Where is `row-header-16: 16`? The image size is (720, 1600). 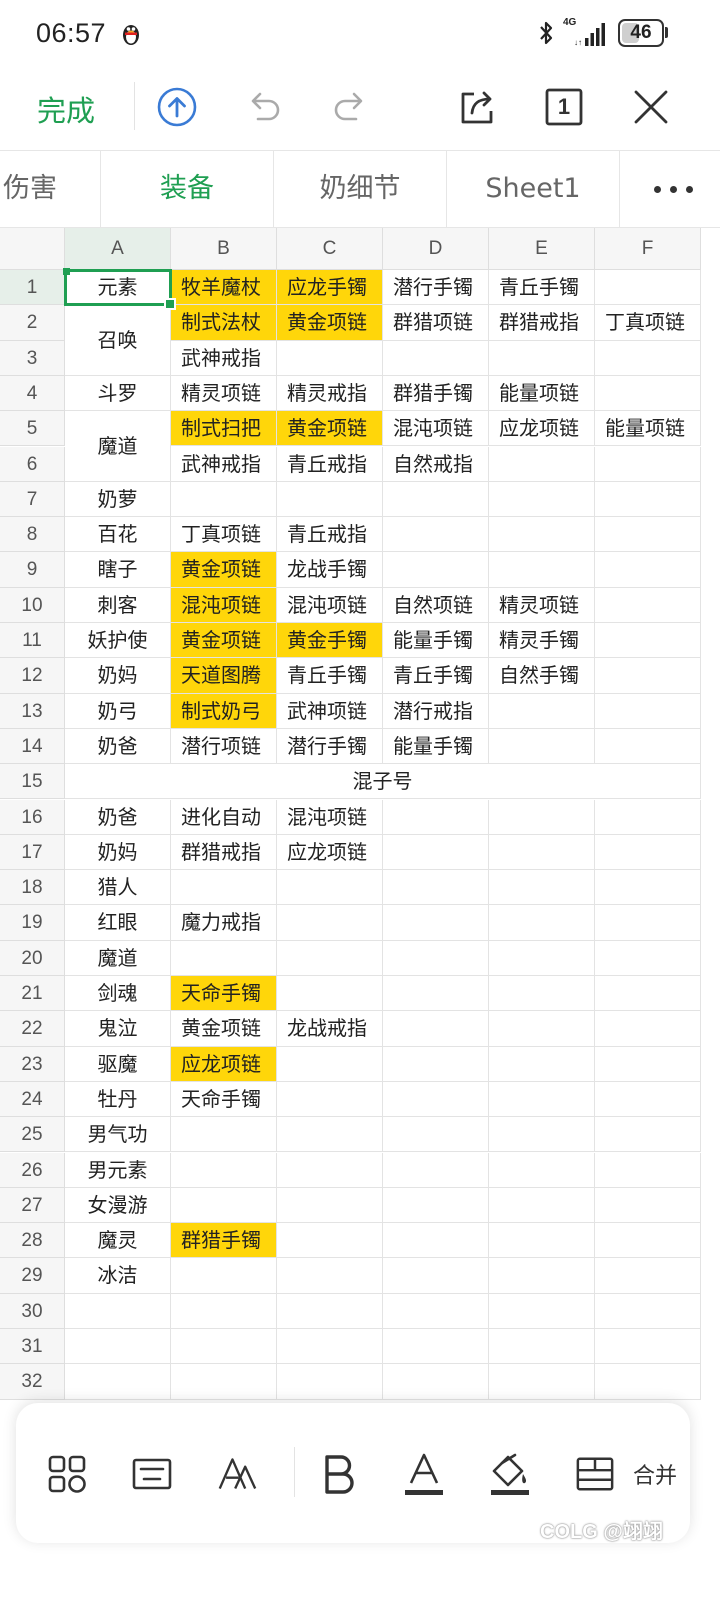
row-header-16: 16 is located at coordinates (32, 817).